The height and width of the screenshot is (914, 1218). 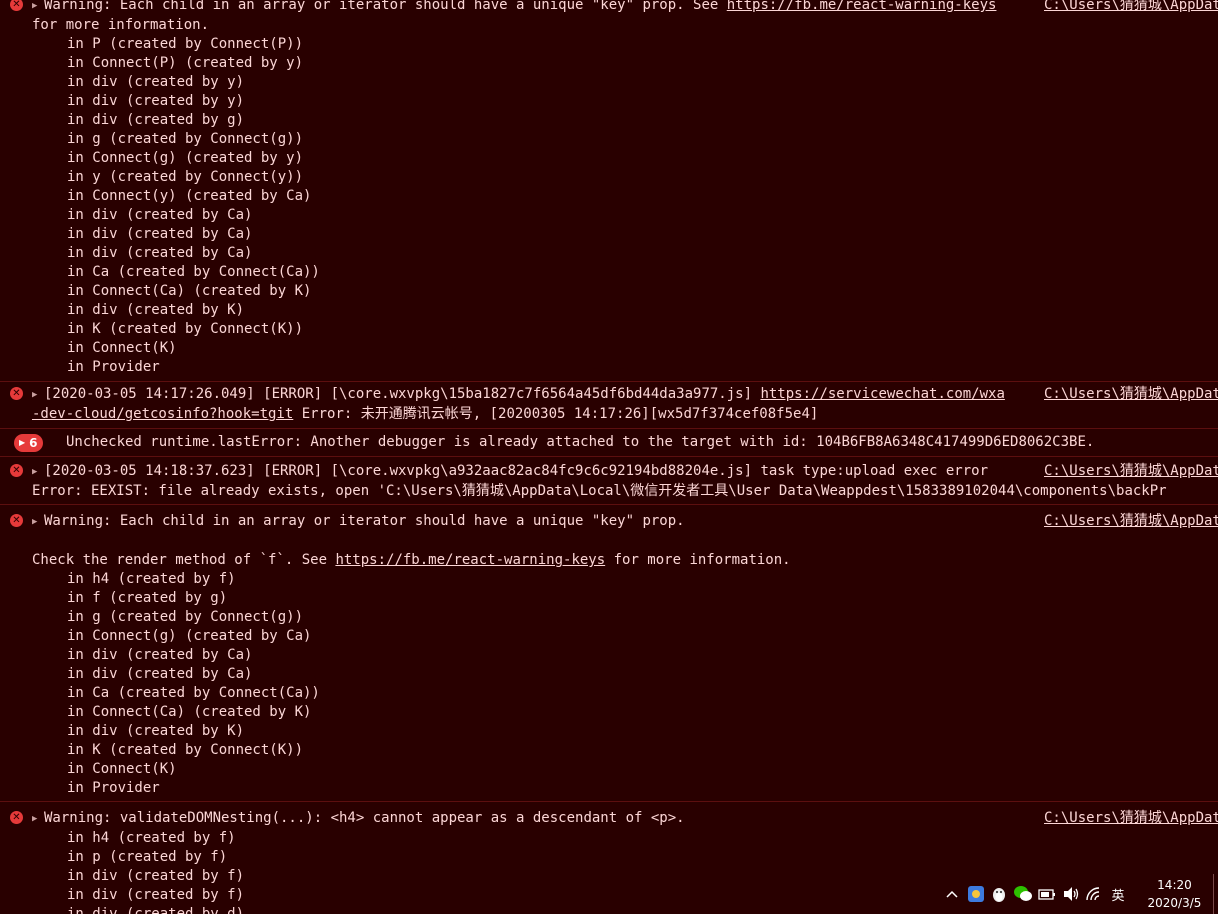 I want to click on app-tray-icon, so click(x=976, y=894).